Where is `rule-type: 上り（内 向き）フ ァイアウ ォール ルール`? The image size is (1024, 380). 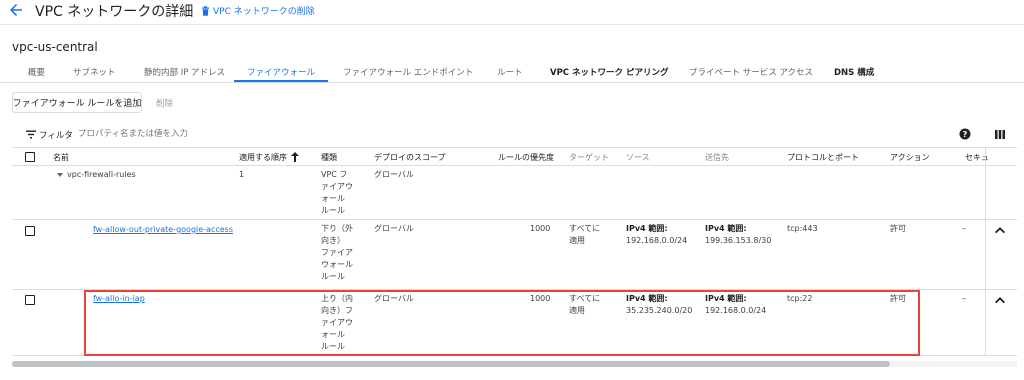 rule-type: 上り（内 向き）フ ァイアウ ォール ルール is located at coordinates (337, 323).